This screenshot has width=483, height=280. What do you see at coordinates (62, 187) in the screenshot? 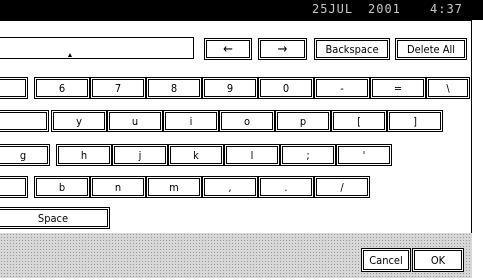
I see `key-b: b` at bounding box center [62, 187].